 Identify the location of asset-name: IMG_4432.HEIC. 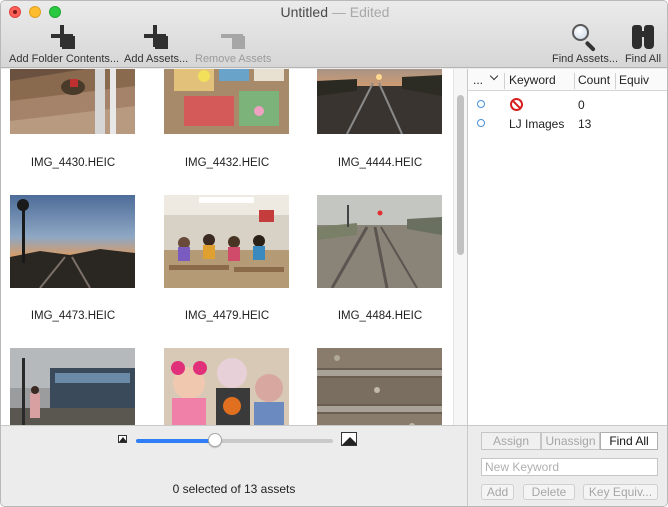
(227, 163).